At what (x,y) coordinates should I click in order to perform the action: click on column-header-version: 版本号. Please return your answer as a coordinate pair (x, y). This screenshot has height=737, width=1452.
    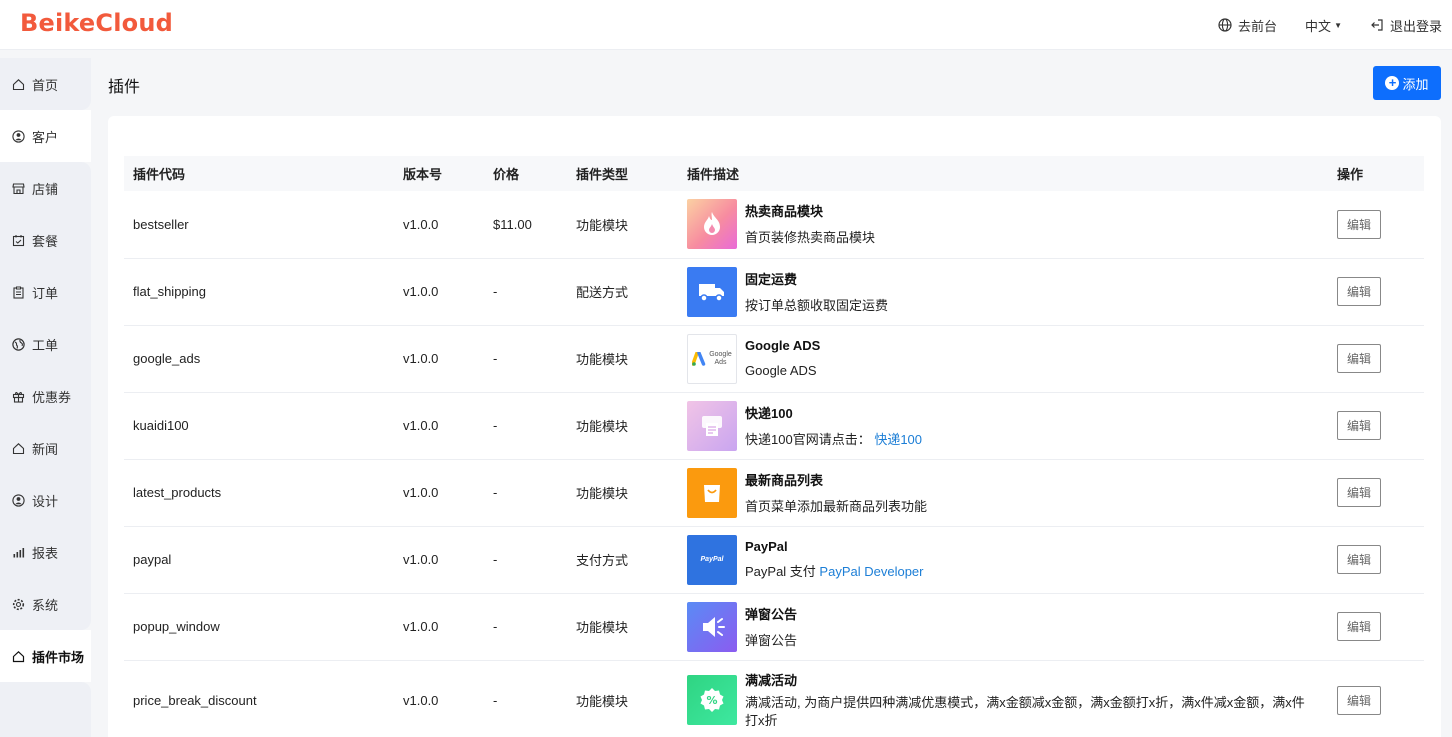
    Looking at the image, I should click on (423, 174).